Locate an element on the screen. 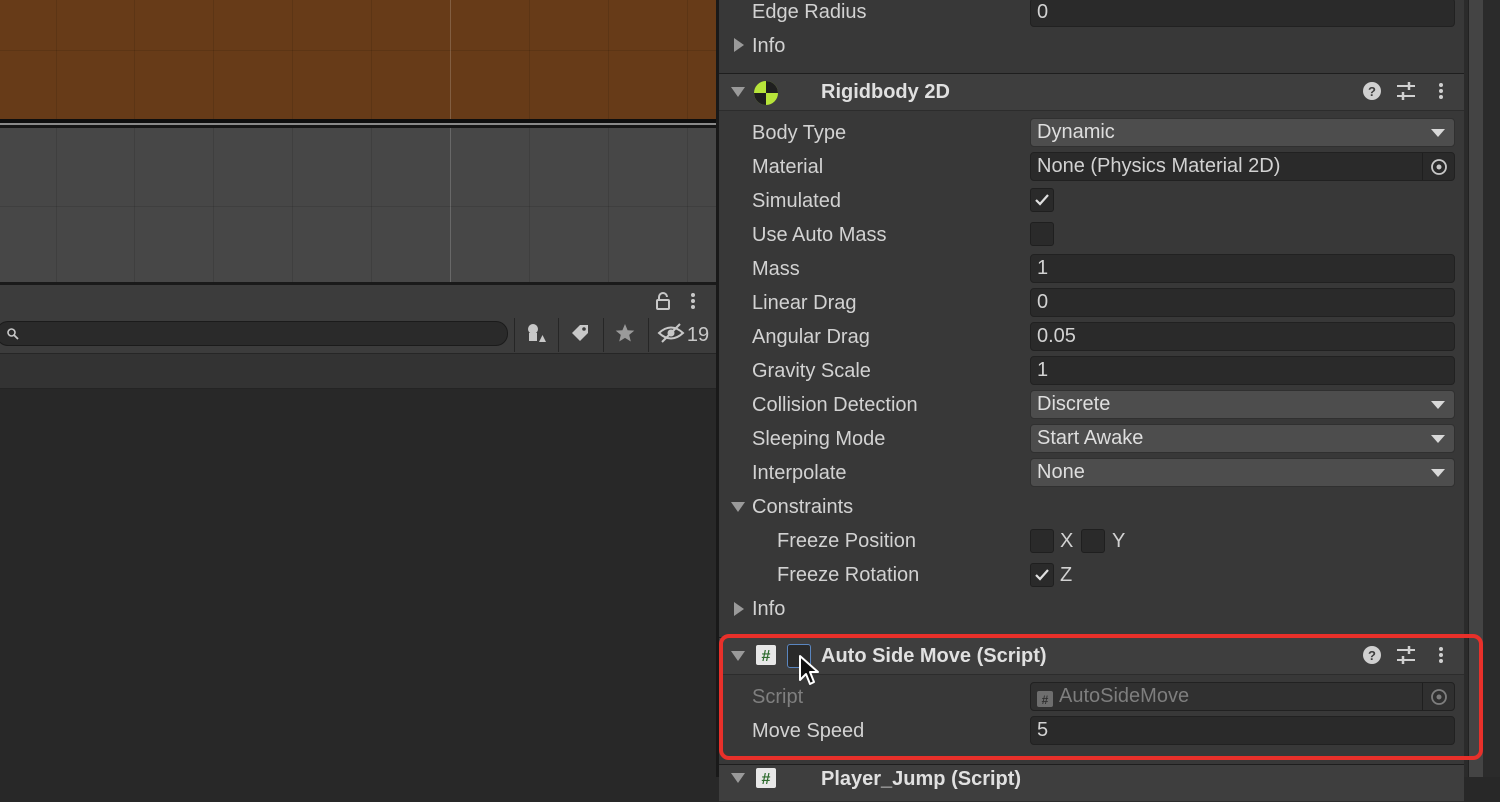 This screenshot has height=802, width=1500. player-jump-title: Player_Jump (Script) is located at coordinates (921, 779).